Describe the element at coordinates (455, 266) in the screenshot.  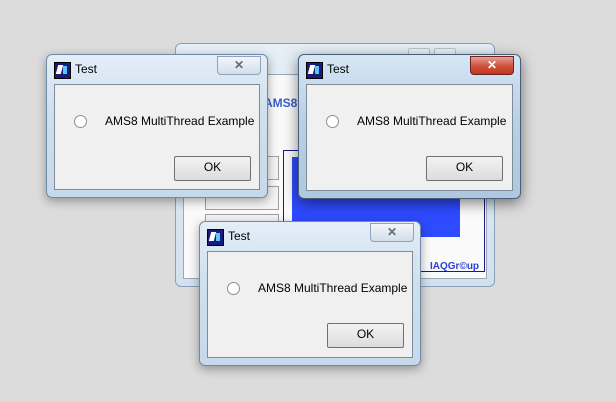
I see `brand-label: IAQGr©up` at that location.